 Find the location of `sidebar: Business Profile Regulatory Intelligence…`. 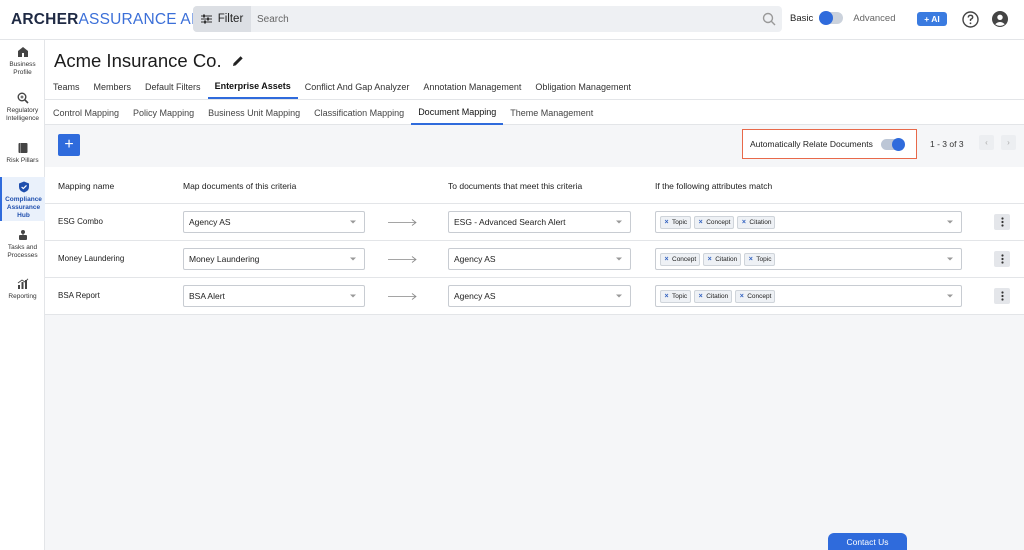

sidebar: Business Profile Regulatory Intelligence… is located at coordinates (22, 295).